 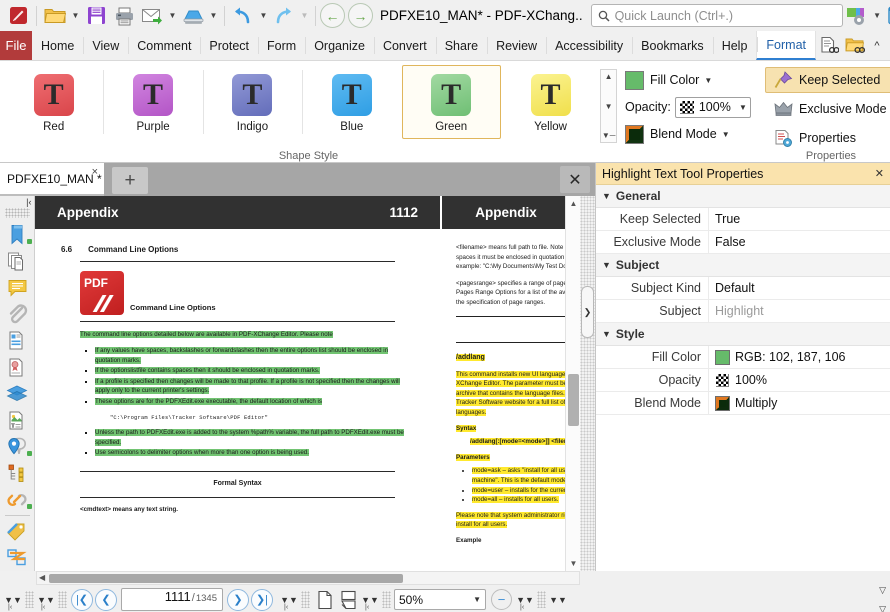 What do you see at coordinates (827, 109) in the screenshot?
I see `exclusive-mode-button: Exclusive Mode` at bounding box center [827, 109].